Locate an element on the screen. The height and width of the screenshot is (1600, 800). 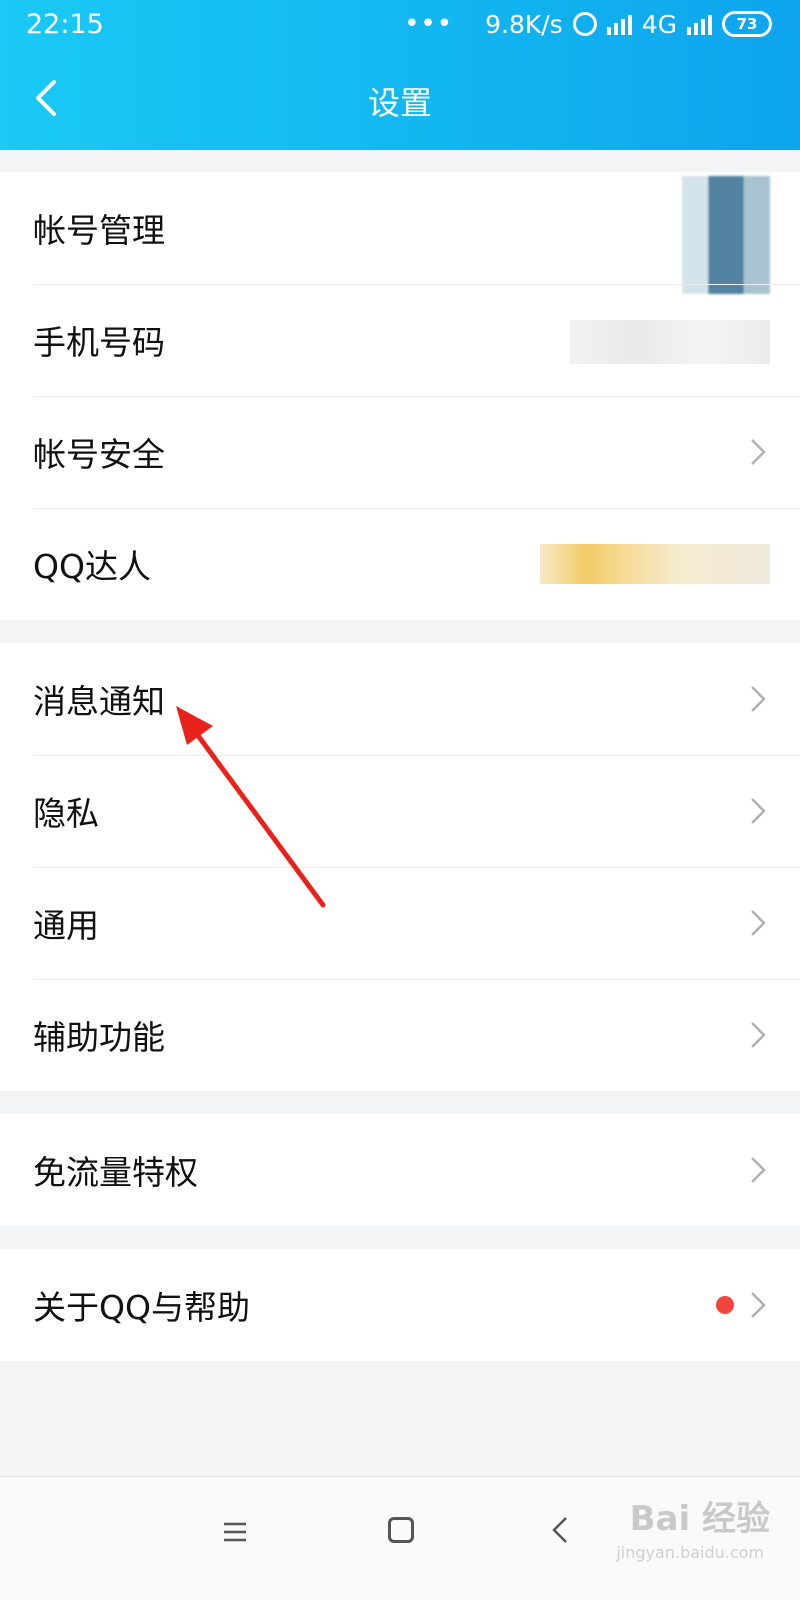
settings-group-about: 关于QQ与帮助 is located at coordinates (400, 1305).